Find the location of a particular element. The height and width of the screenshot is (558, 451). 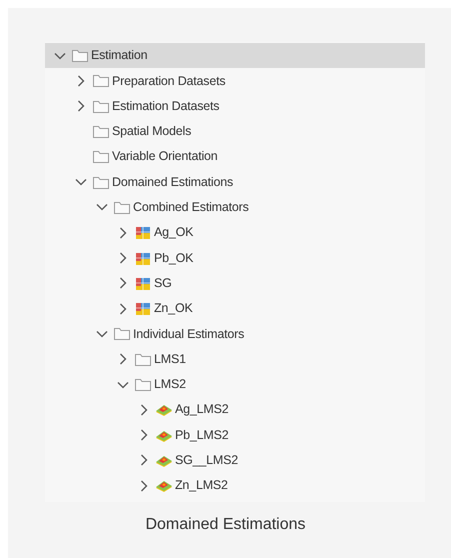

item-label: Pb_OK is located at coordinates (174, 258).